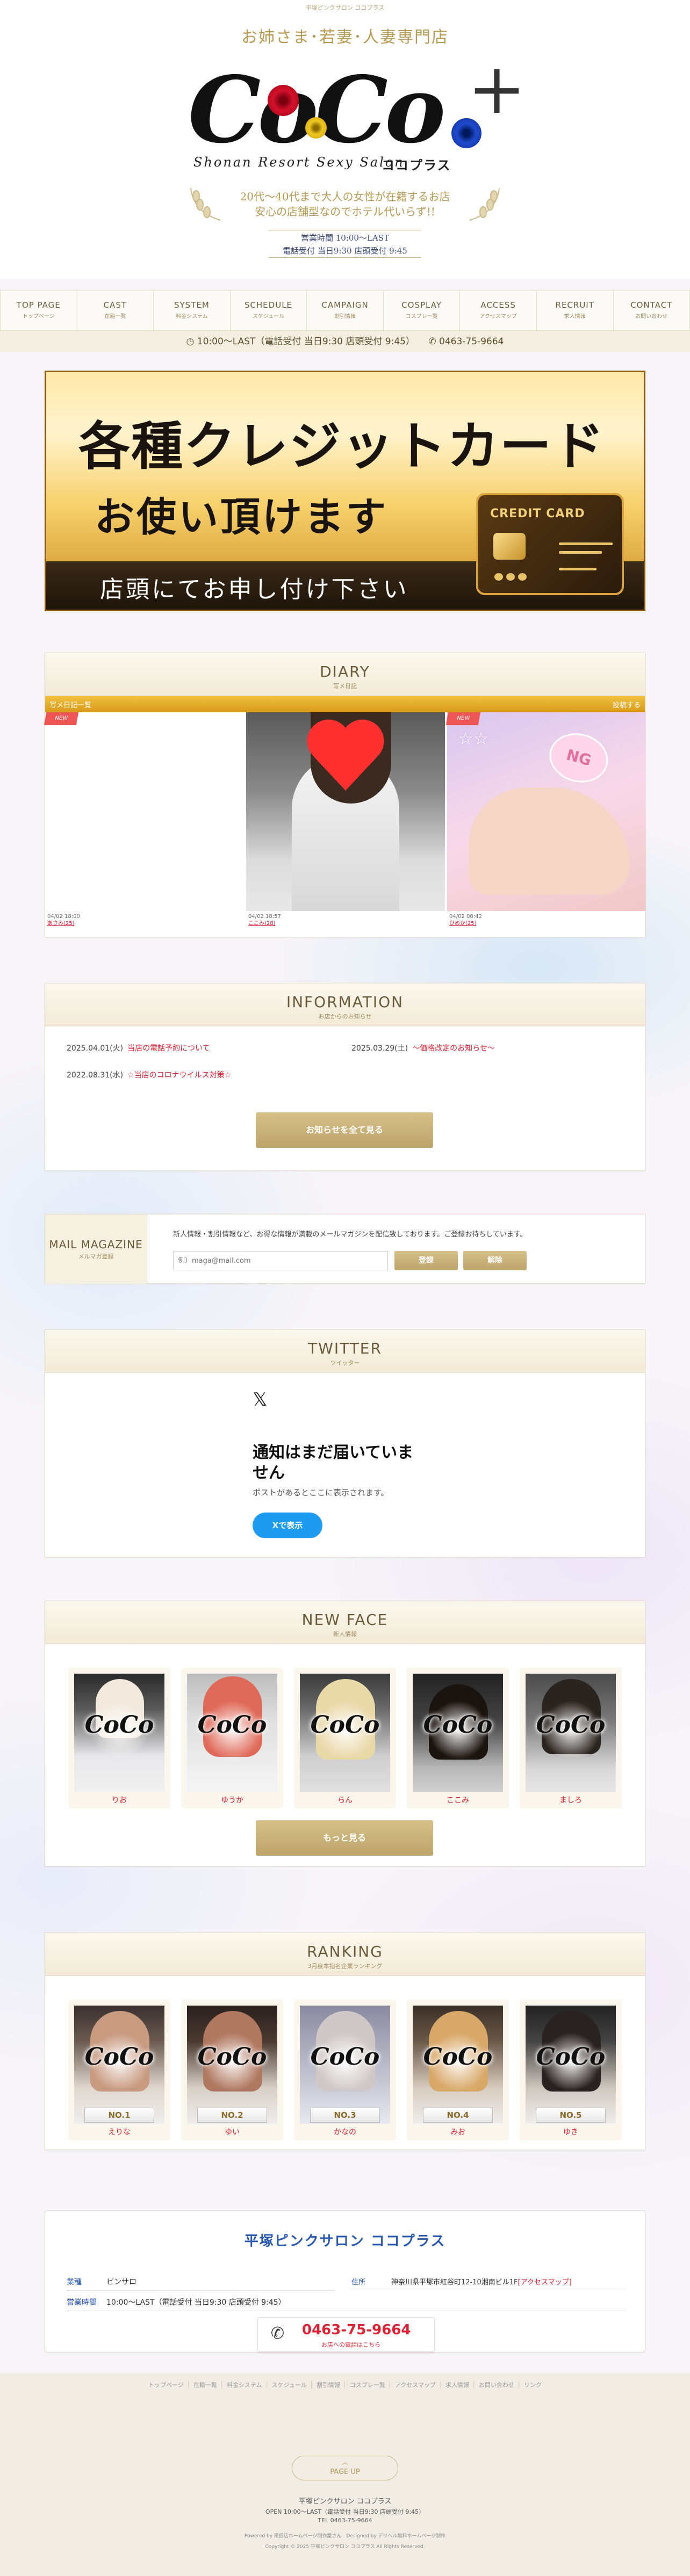 This screenshot has height=2576, width=690. Describe the element at coordinates (63, 923) in the screenshot. I see `diary-name: あさみ(25)` at that location.